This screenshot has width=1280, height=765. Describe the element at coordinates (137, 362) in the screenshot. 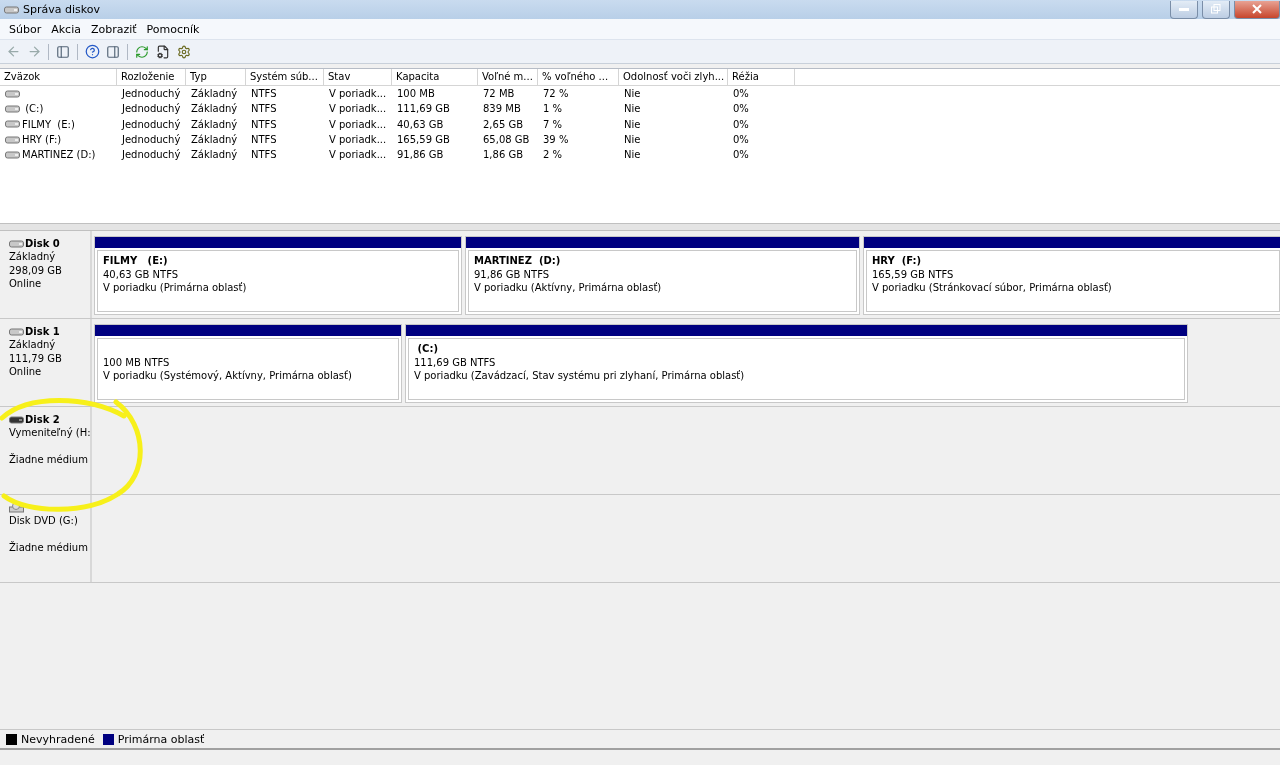

I see `partition-size: 100 MB NTFS` at that location.